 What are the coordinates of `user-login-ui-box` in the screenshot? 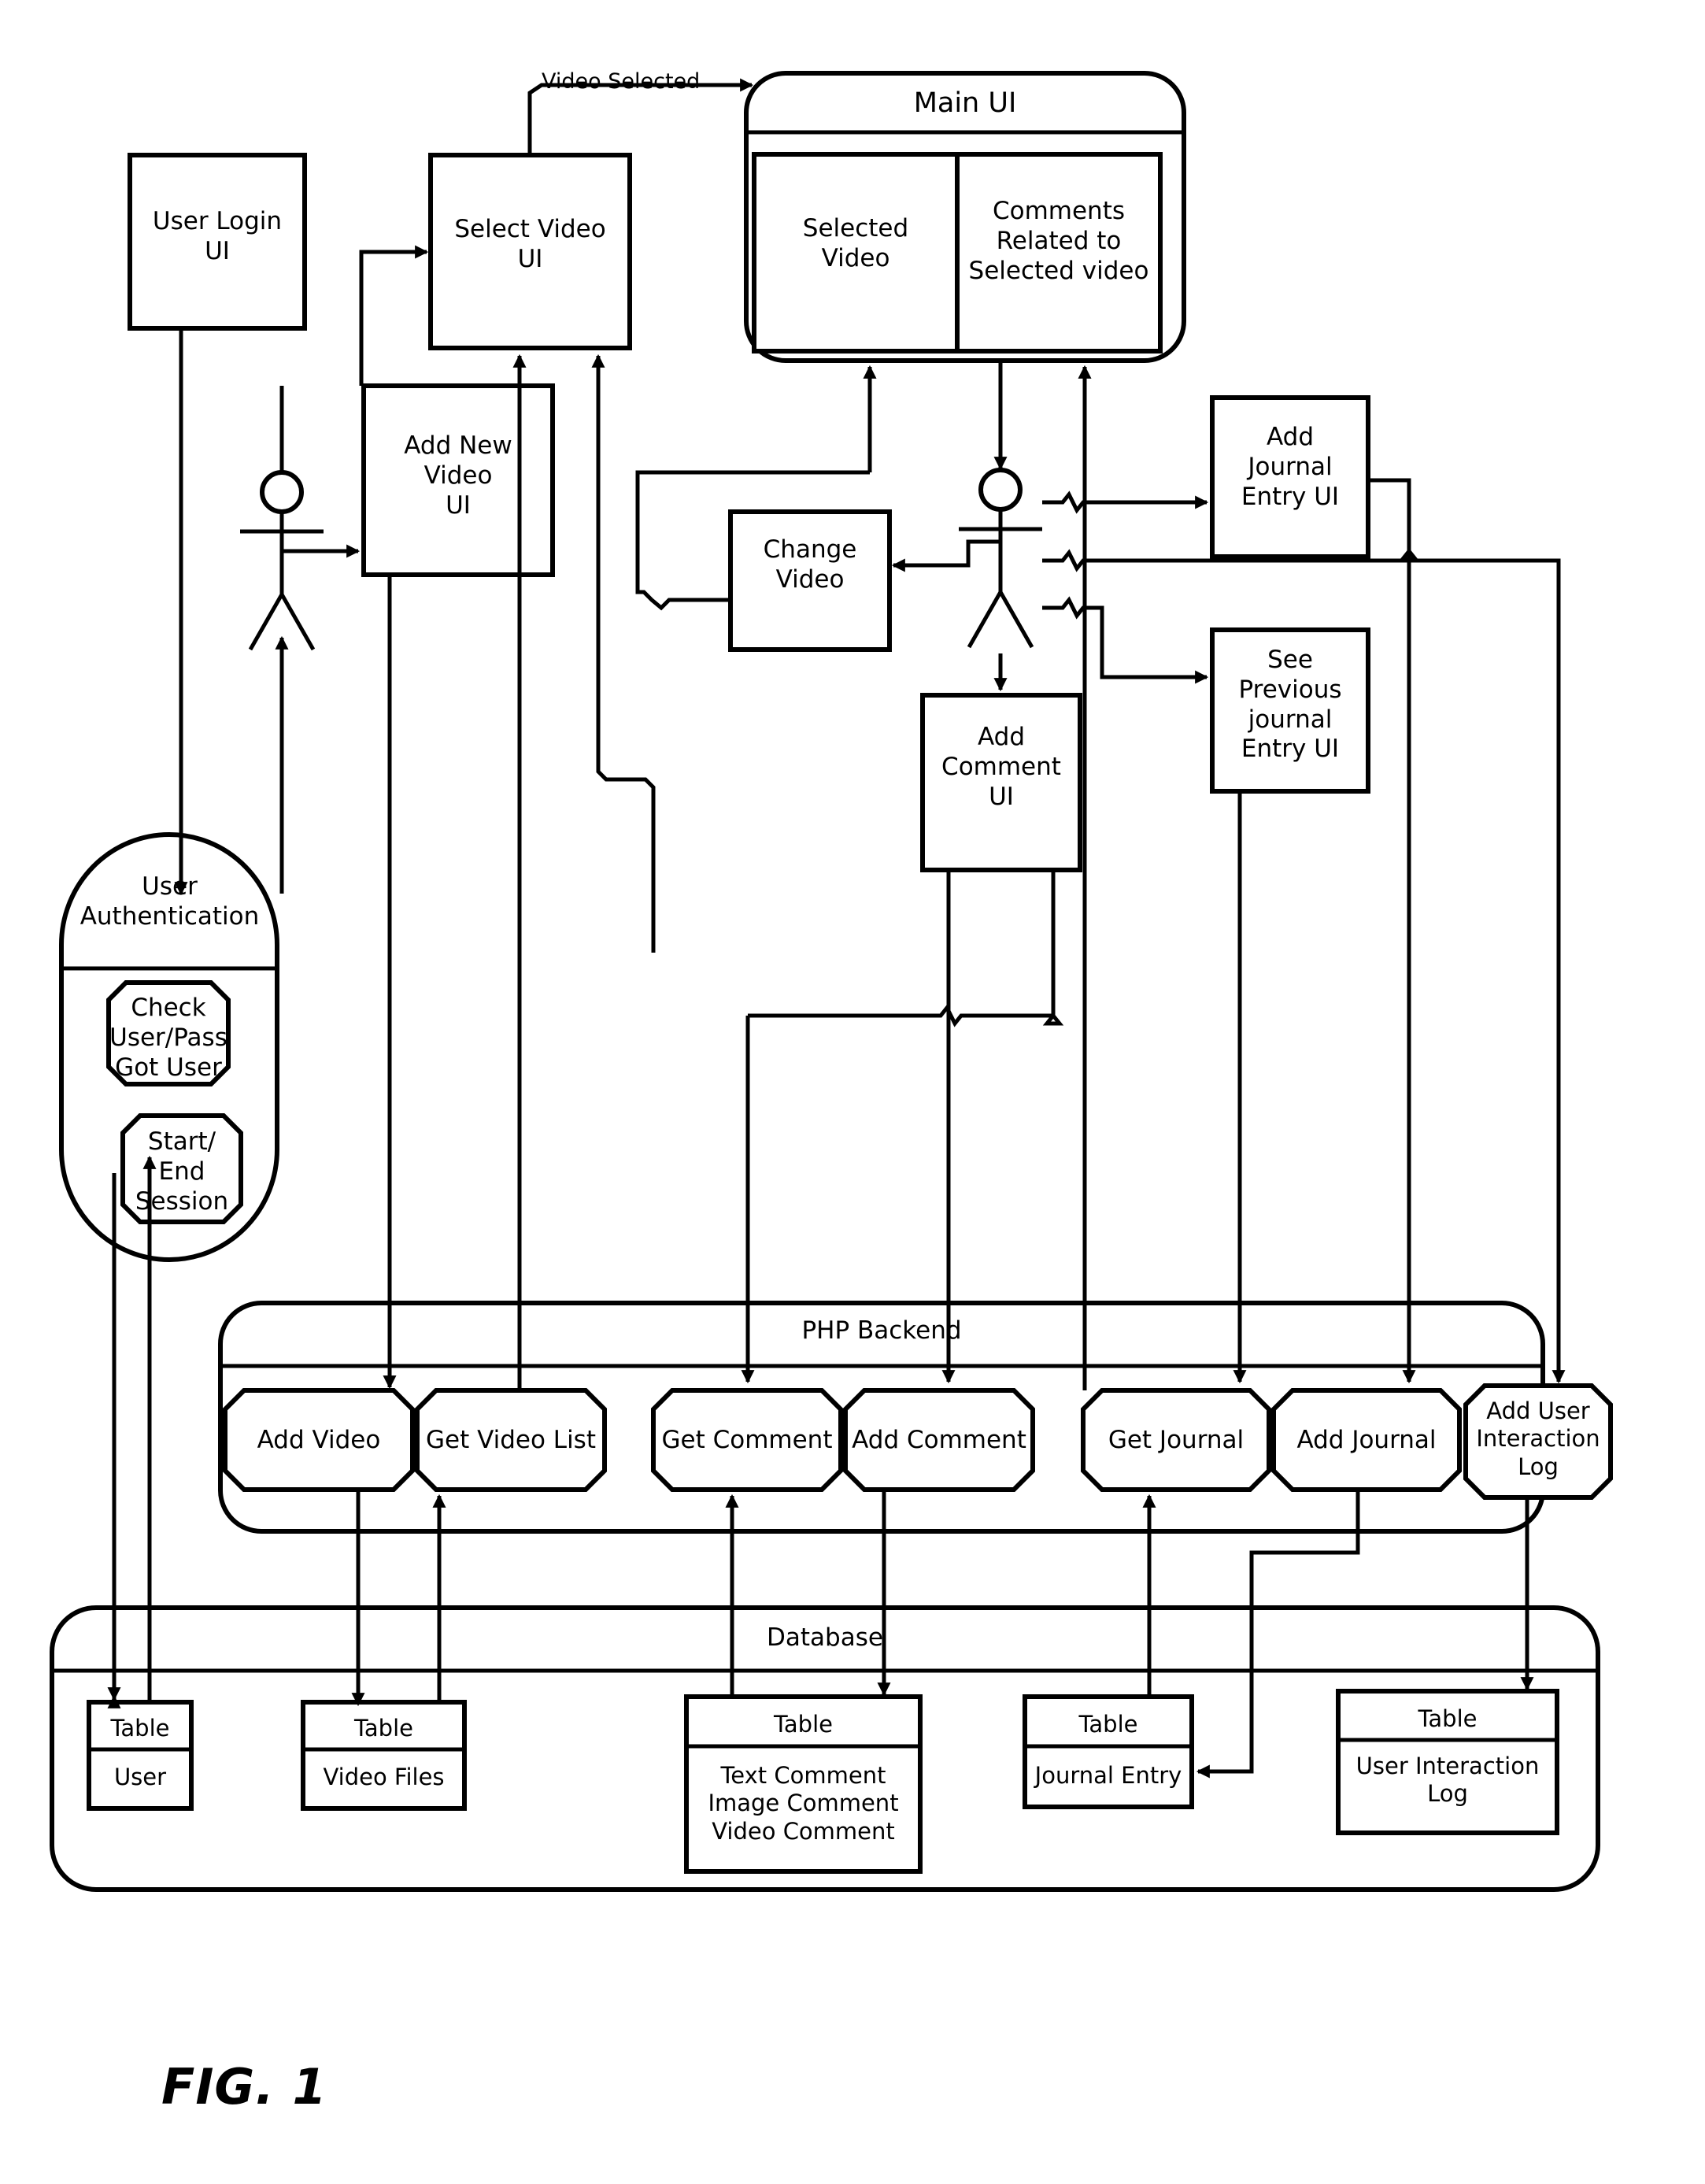 It's located at (217, 242).